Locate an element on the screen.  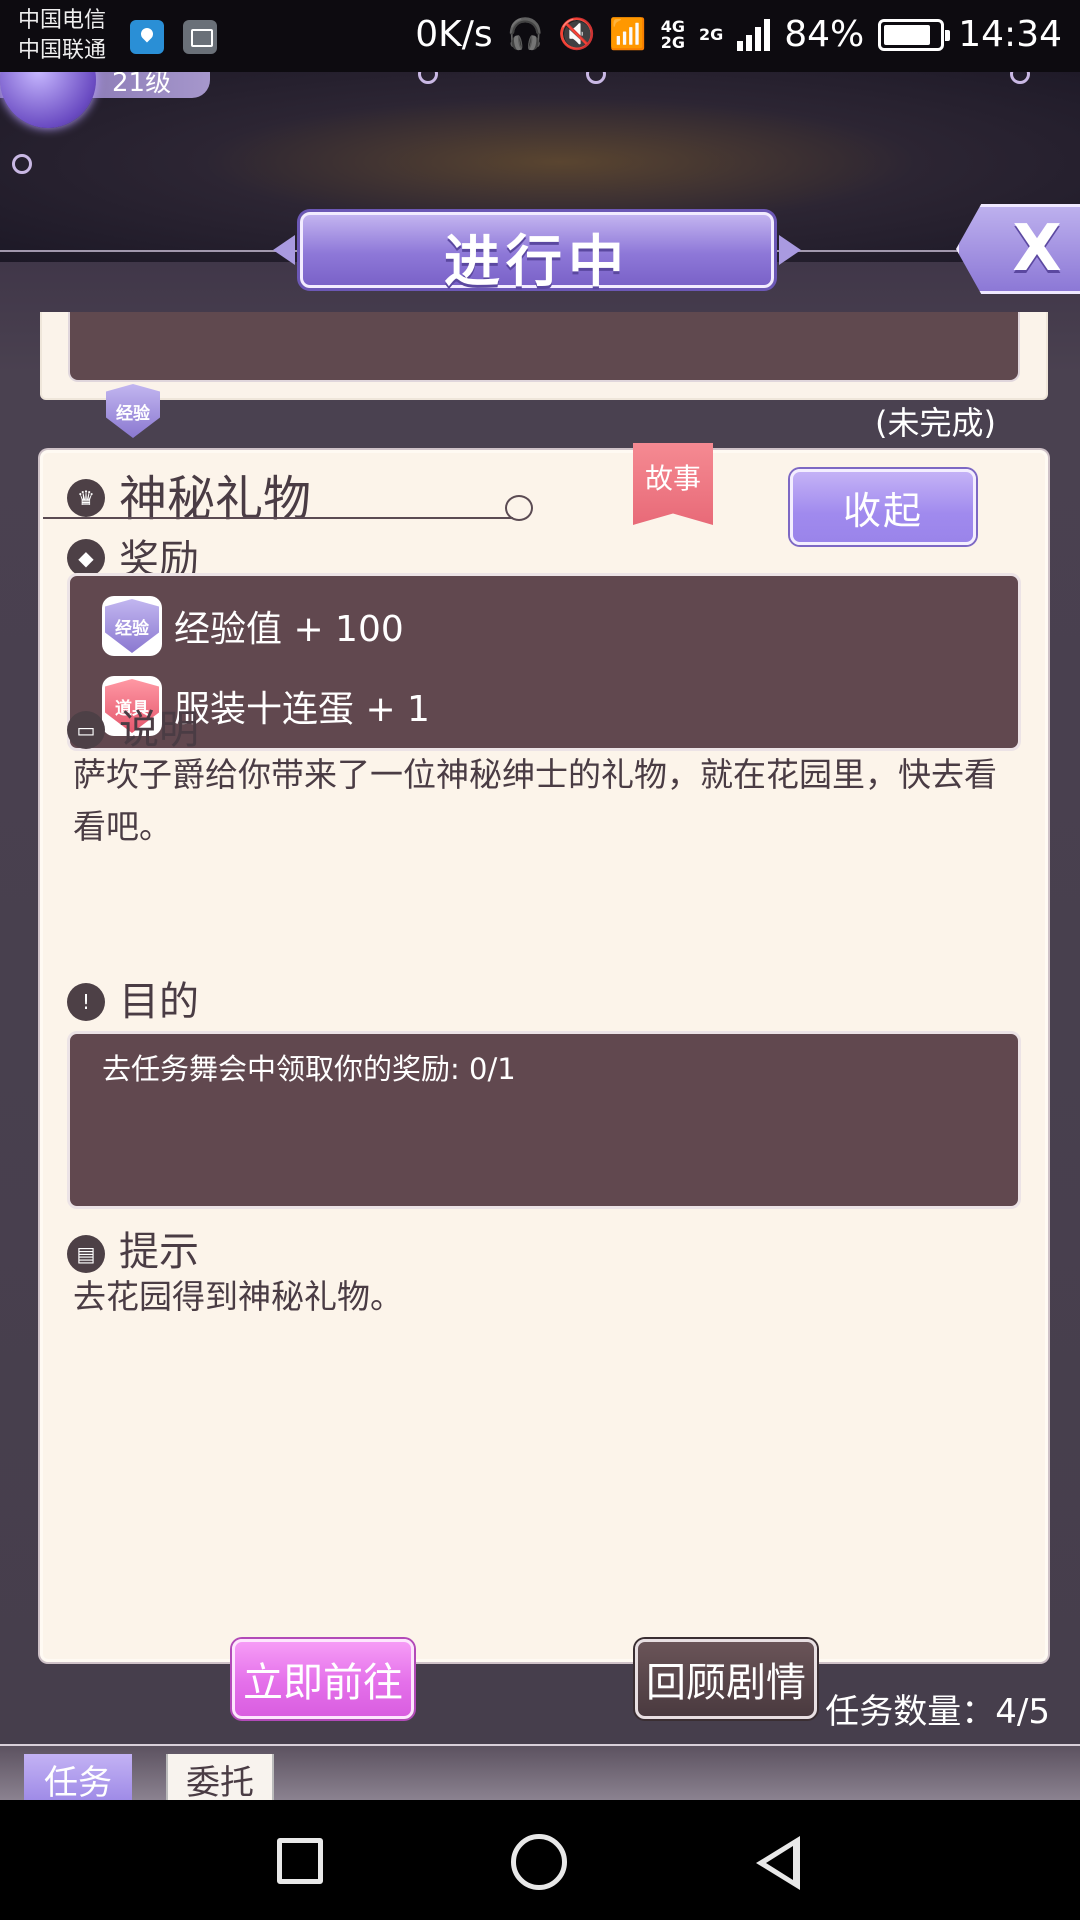
tab-commissions: 委托 is located at coordinates (220, 1777).